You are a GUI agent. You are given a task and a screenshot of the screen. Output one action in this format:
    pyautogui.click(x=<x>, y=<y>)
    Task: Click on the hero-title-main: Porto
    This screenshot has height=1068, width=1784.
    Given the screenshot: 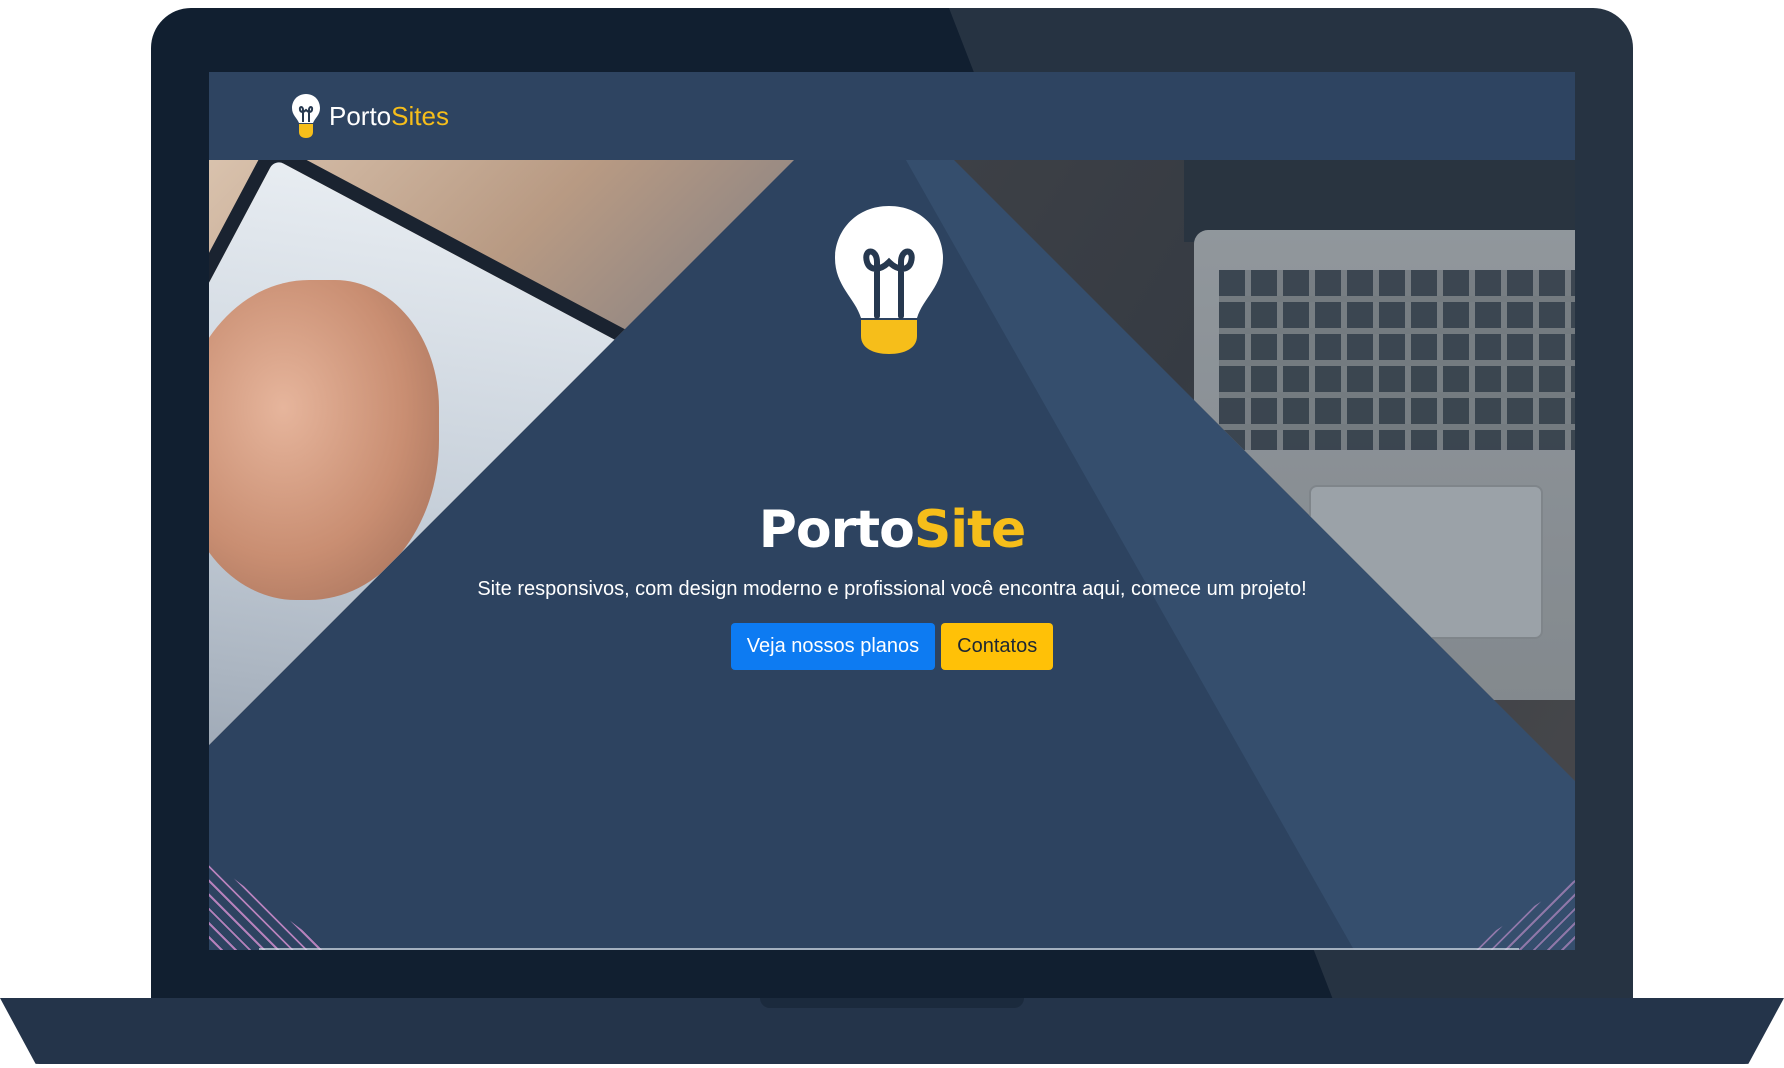 What is the action you would take?
    pyautogui.click(x=836, y=530)
    